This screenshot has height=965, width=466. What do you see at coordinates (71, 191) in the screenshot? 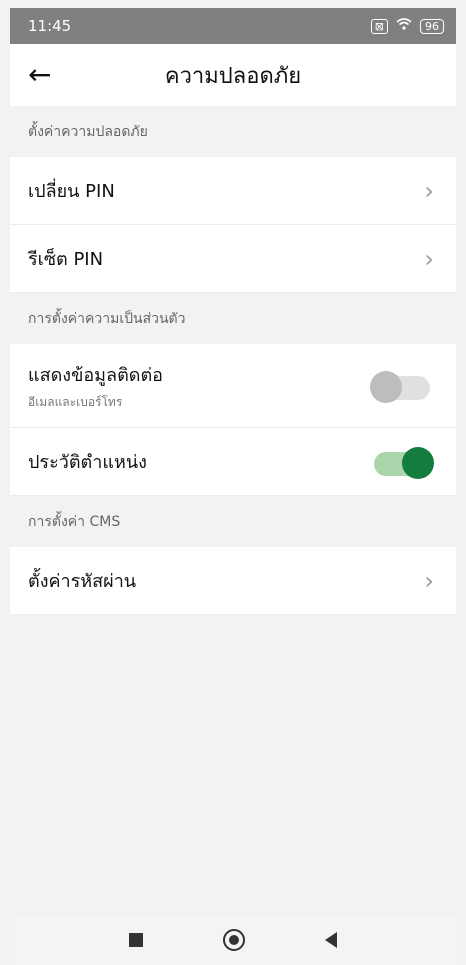
I see `change-pin-label: เปลี่ยน PIN` at bounding box center [71, 191].